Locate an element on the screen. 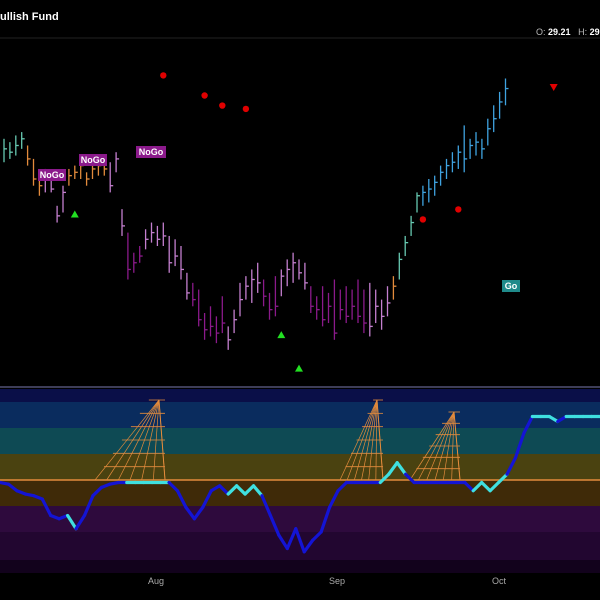  down-triangle-marker is located at coordinates (553, 87).